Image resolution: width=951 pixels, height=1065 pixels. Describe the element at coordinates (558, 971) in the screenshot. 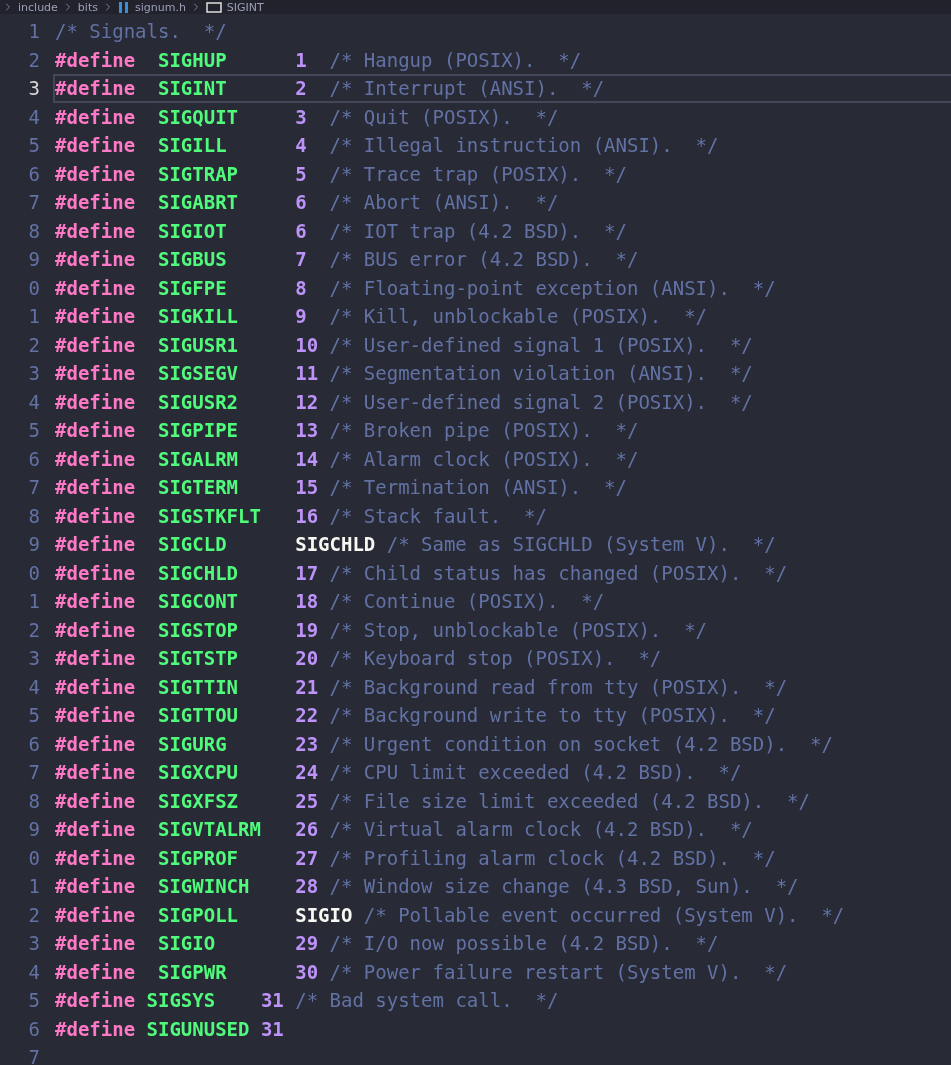

I see `code-comment: /* Power failure restart (System V). */` at that location.